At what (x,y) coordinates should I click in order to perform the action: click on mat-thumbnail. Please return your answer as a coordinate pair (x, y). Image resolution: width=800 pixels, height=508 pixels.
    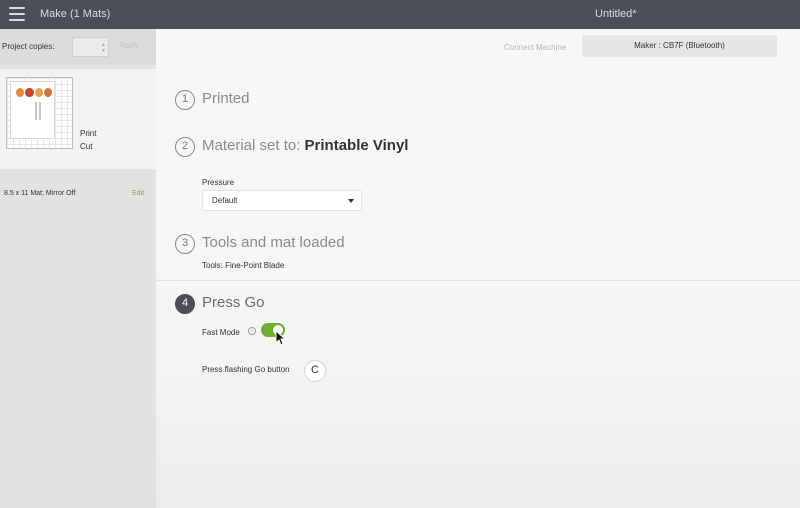
    Looking at the image, I should click on (39, 113).